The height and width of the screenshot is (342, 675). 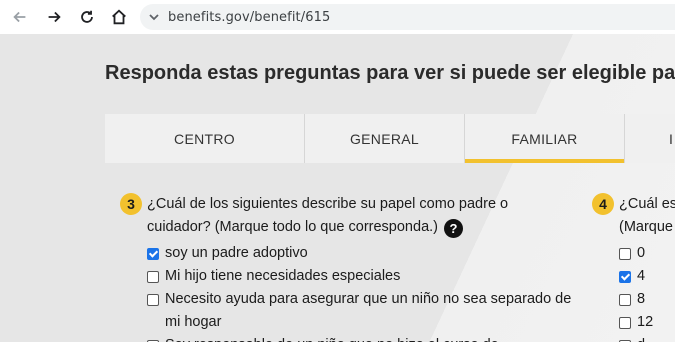 What do you see at coordinates (641, 338) in the screenshot?
I see `option-label: d` at bounding box center [641, 338].